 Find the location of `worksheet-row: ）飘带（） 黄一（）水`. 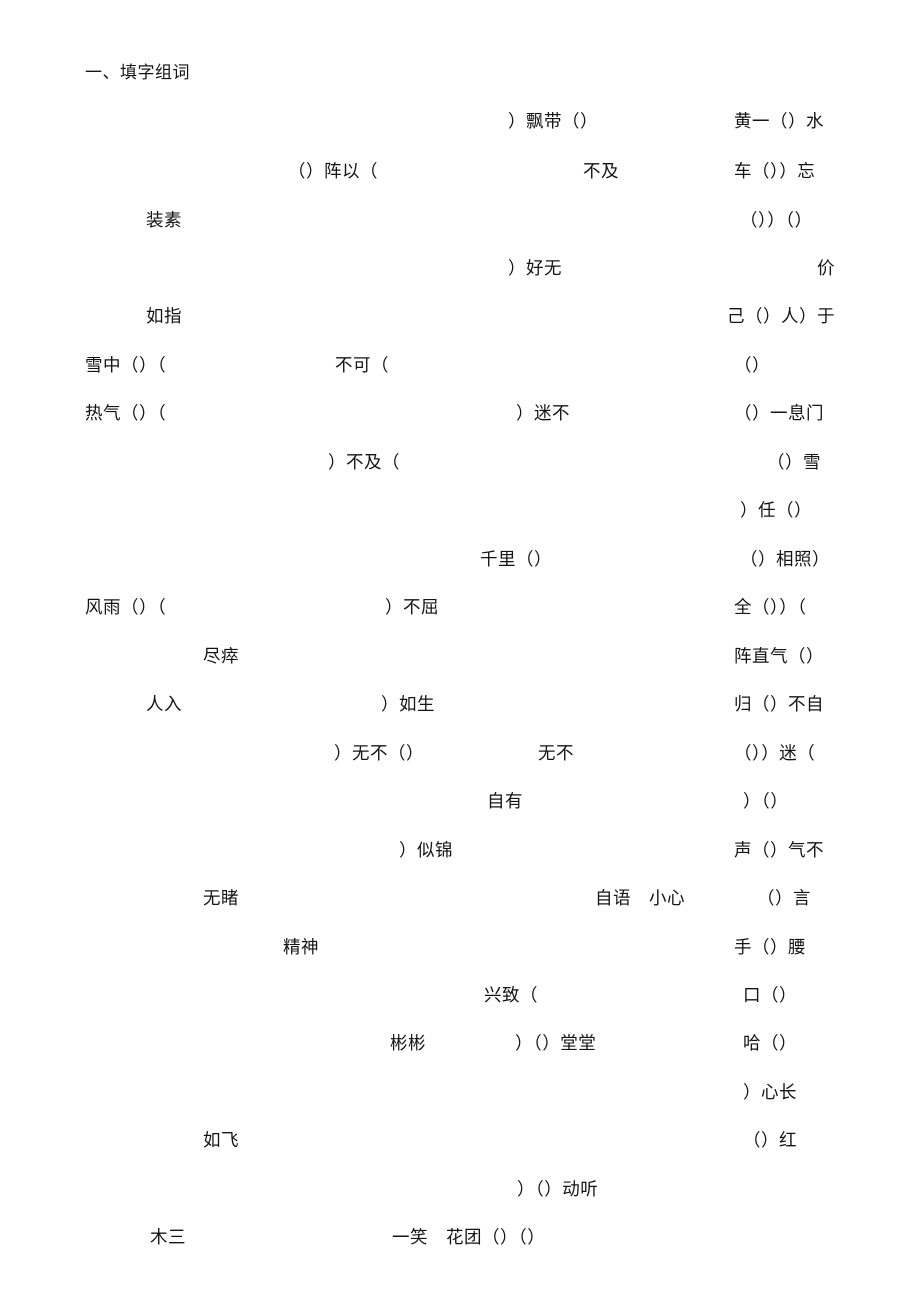

worksheet-row: ）飘带（） 黄一（）水 is located at coordinates (460, 121).